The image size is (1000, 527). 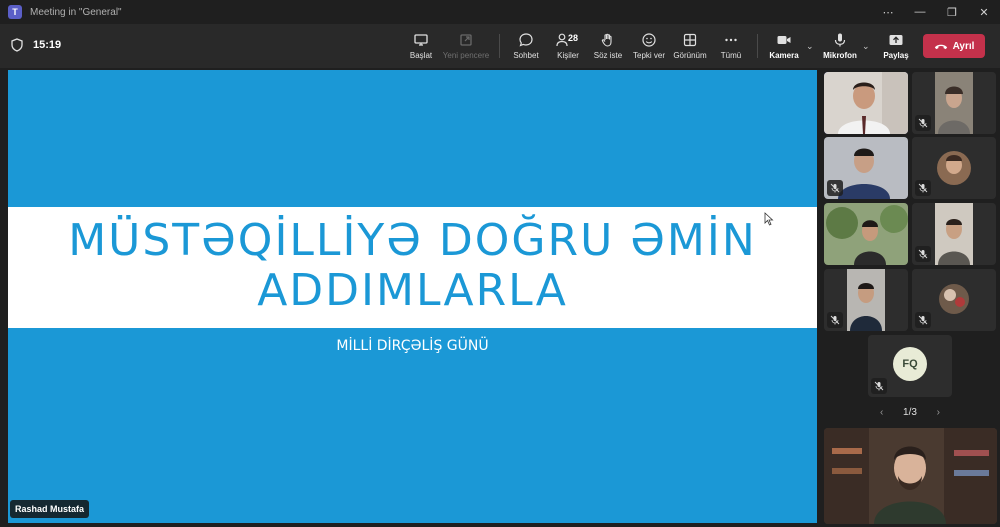 I want to click on chevron-right-icon: ›, so click(x=938, y=412).